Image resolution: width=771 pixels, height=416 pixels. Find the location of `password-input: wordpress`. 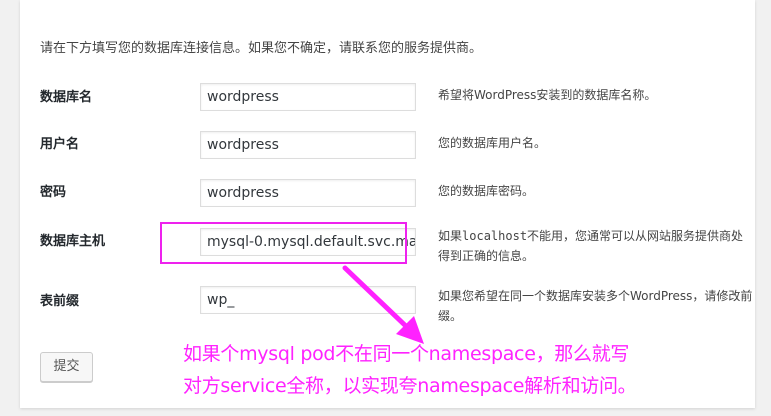

password-input: wordpress is located at coordinates (308, 193).